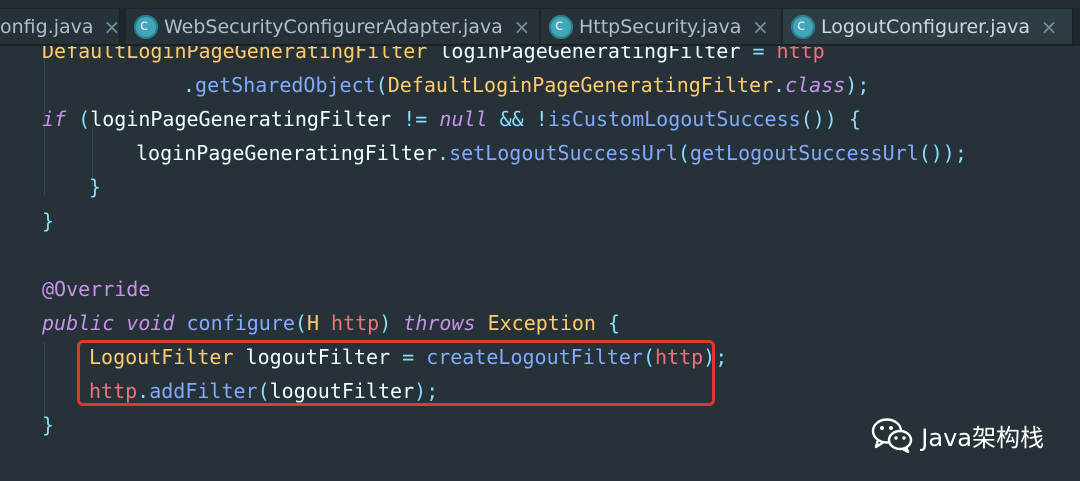  What do you see at coordinates (982, 437) in the screenshot?
I see `watermark-text: Java架构栈` at bounding box center [982, 437].